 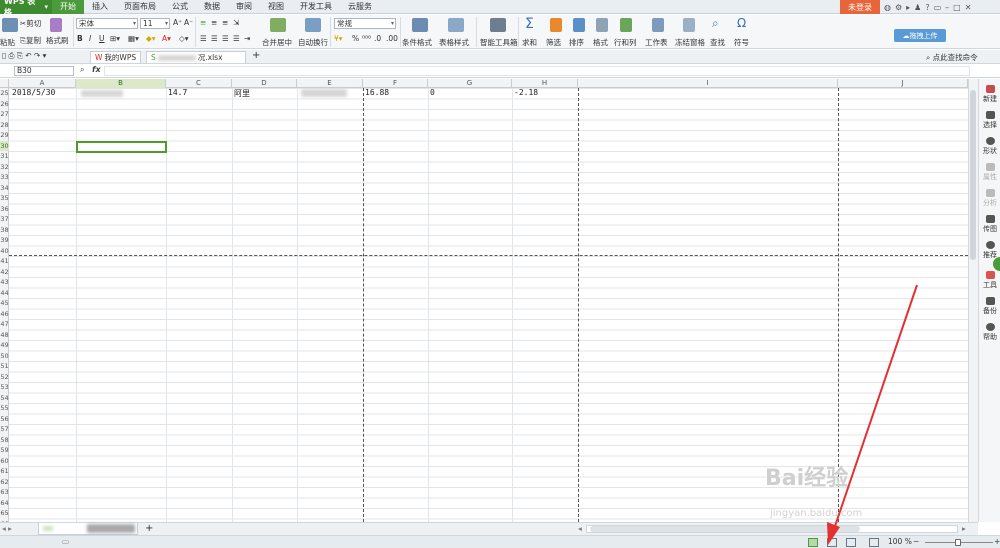 What do you see at coordinates (365, 23) in the screenshot?
I see `number-format-select: 常规 ▾` at bounding box center [365, 23].